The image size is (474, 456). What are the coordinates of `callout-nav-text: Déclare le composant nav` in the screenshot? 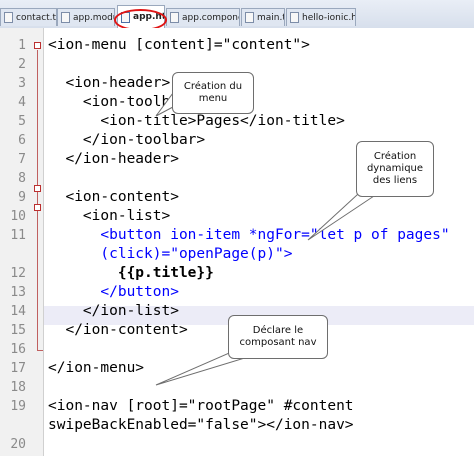 It's located at (278, 336).